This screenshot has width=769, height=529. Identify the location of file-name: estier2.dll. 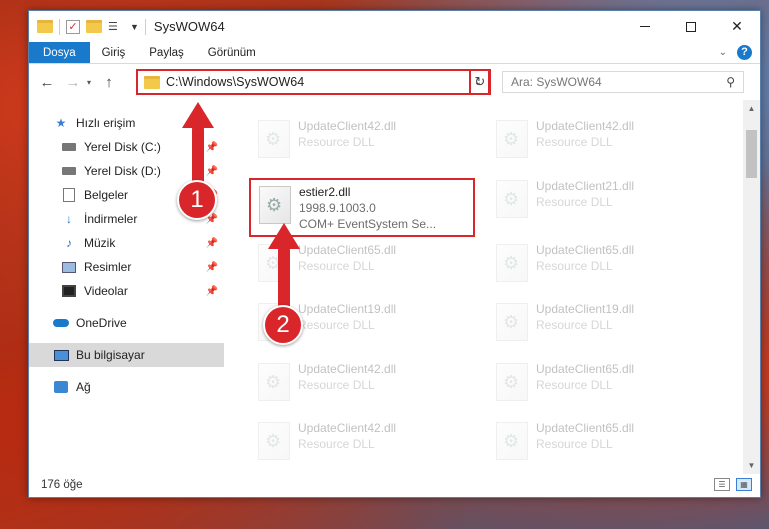
(325, 192).